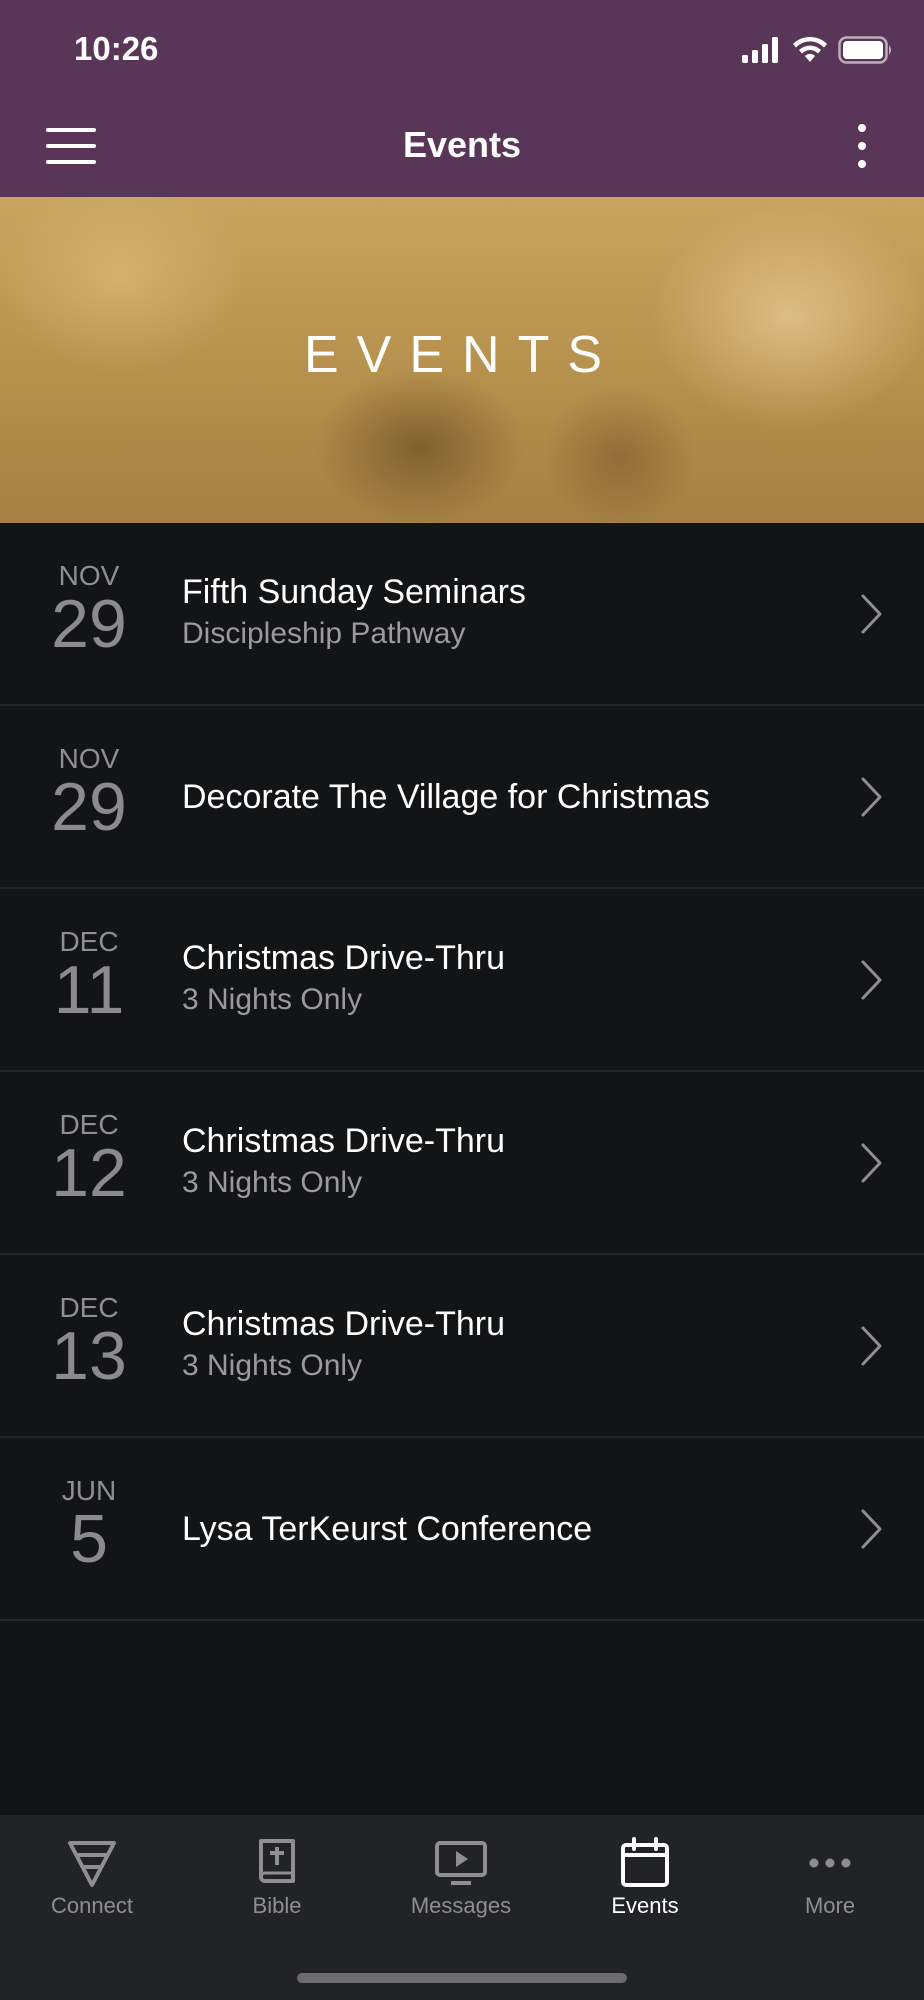 The height and width of the screenshot is (2000, 924). What do you see at coordinates (645, 1905) in the screenshot?
I see `tab-label: Events` at bounding box center [645, 1905].